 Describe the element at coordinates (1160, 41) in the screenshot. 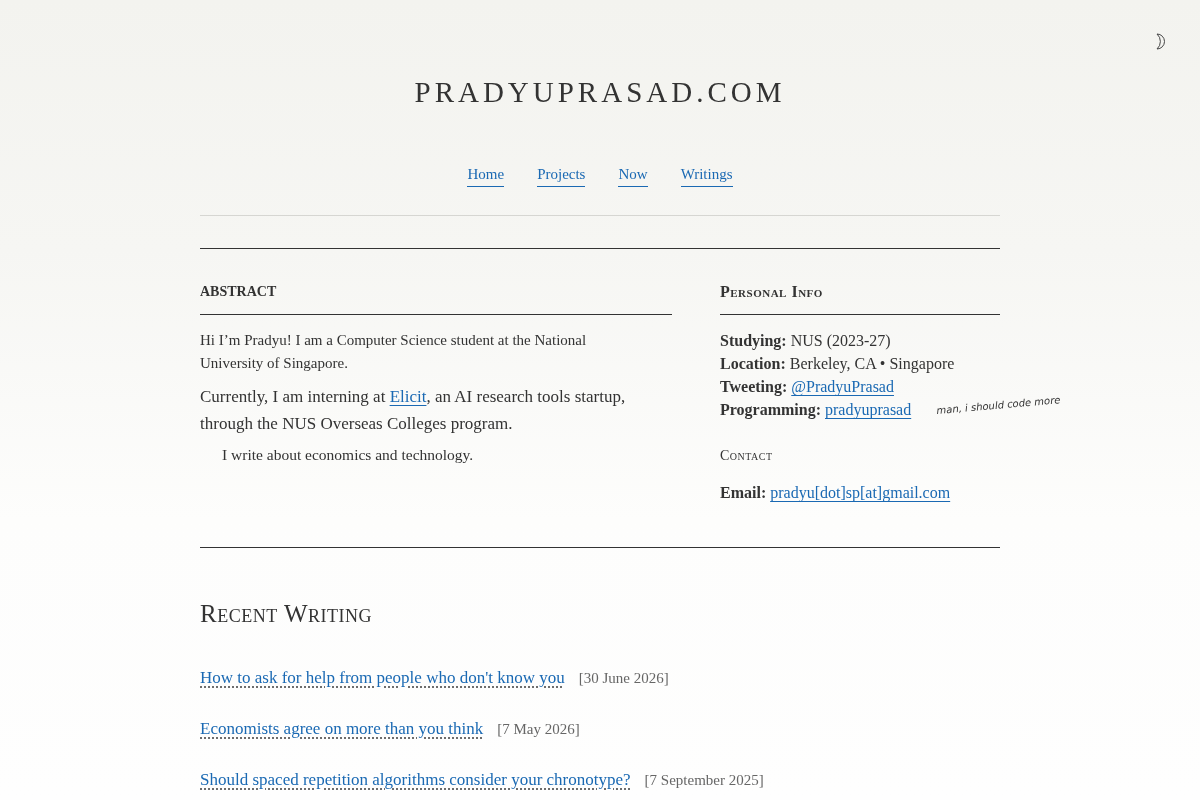

I see `moon-icon` at that location.